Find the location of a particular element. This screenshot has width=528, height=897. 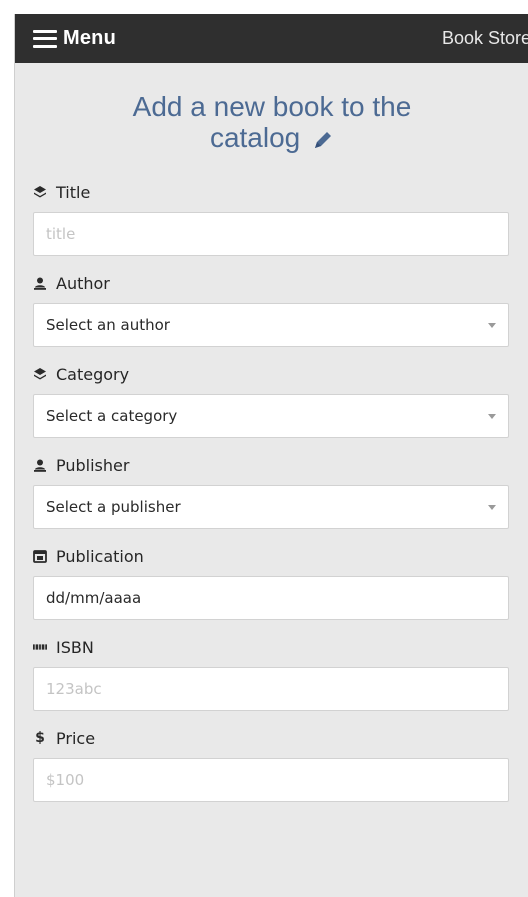

title-group: Title title is located at coordinates (271, 218).